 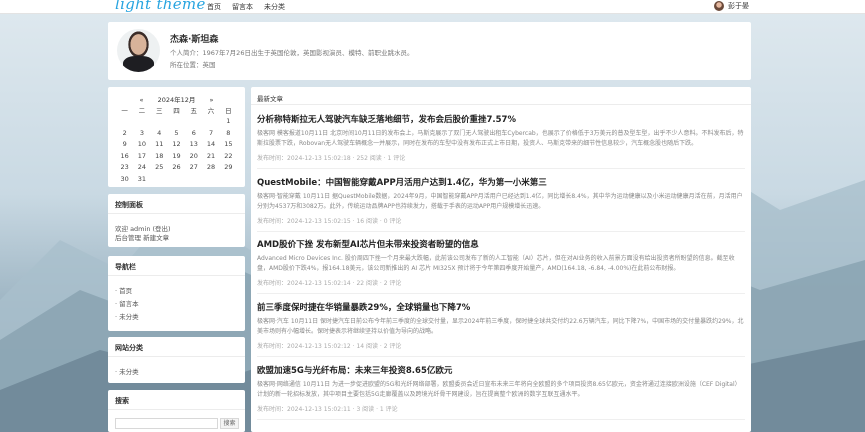 I want to click on weekday-label: 日, so click(x=228, y=110).